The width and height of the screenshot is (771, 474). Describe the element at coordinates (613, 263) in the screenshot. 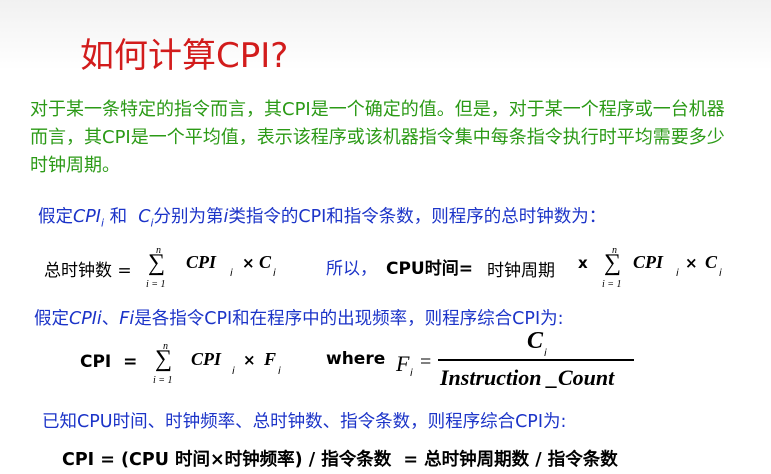

I see `formula2-sigma: ∑` at that location.